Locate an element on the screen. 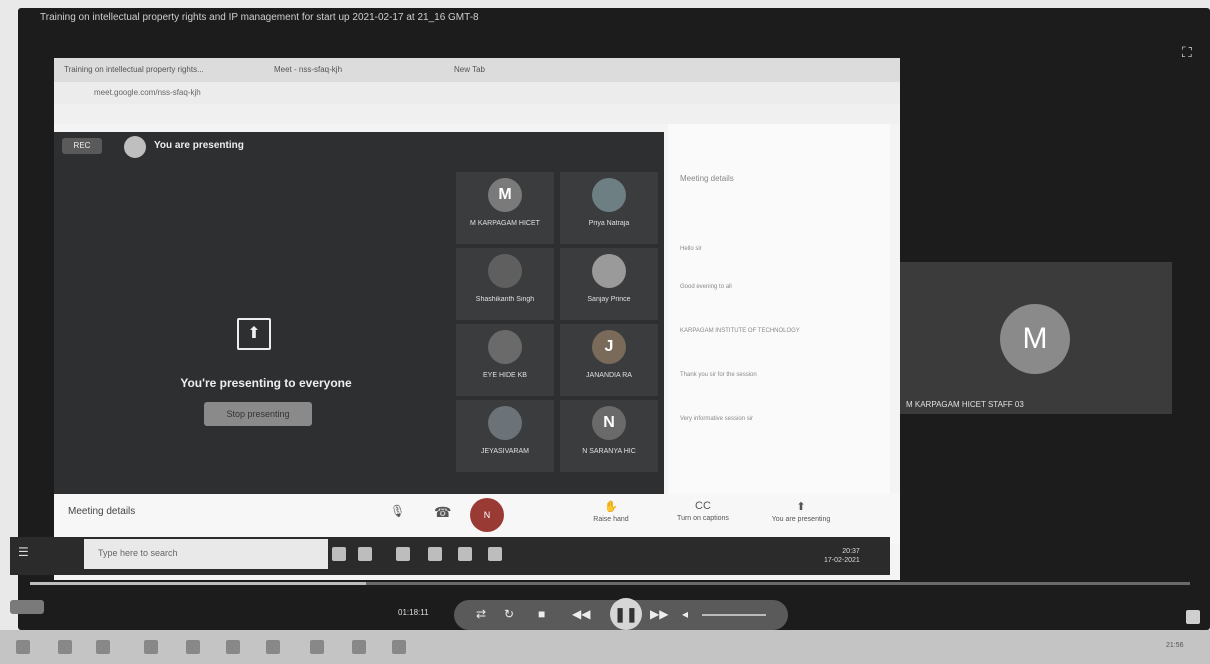  start-icon: ☰ is located at coordinates (23, 552).